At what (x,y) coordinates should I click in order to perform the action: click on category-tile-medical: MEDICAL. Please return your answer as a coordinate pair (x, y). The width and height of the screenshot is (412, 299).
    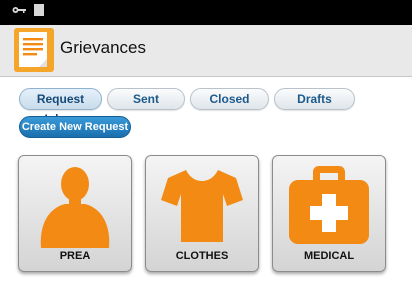
    Looking at the image, I should click on (329, 213).